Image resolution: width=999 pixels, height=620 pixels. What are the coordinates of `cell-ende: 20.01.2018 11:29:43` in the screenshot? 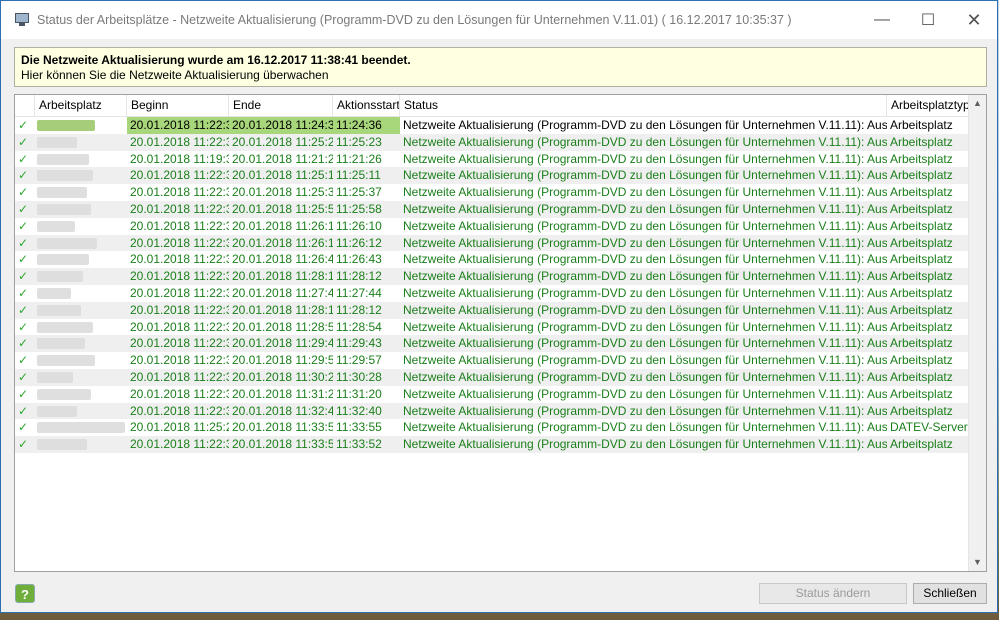 It's located at (282, 343).